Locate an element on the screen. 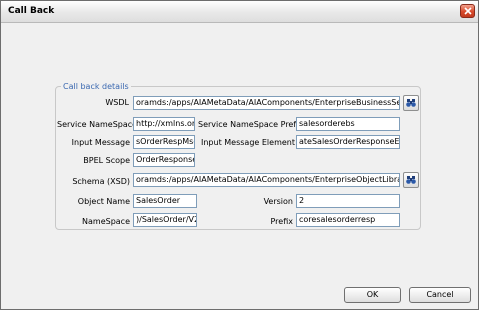 This screenshot has width=479, height=310. group-legend: Call back details is located at coordinates (96, 86).